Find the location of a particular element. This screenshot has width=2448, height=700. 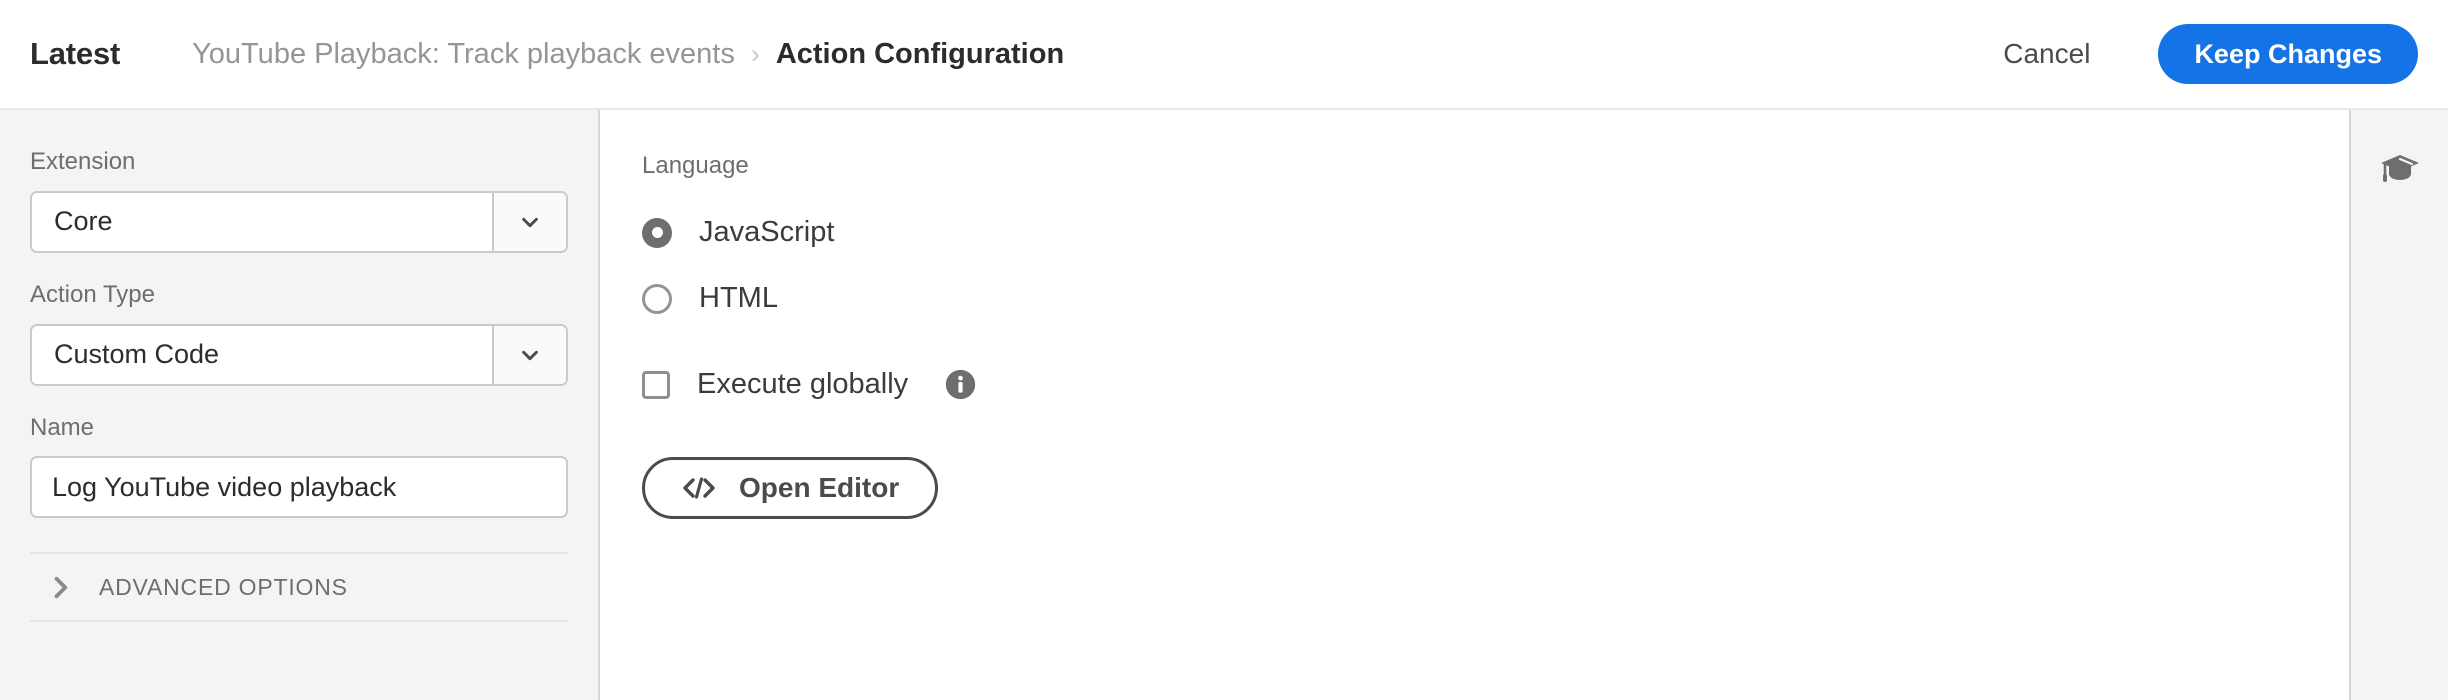

advanced-options-divider-bottom is located at coordinates (299, 621).